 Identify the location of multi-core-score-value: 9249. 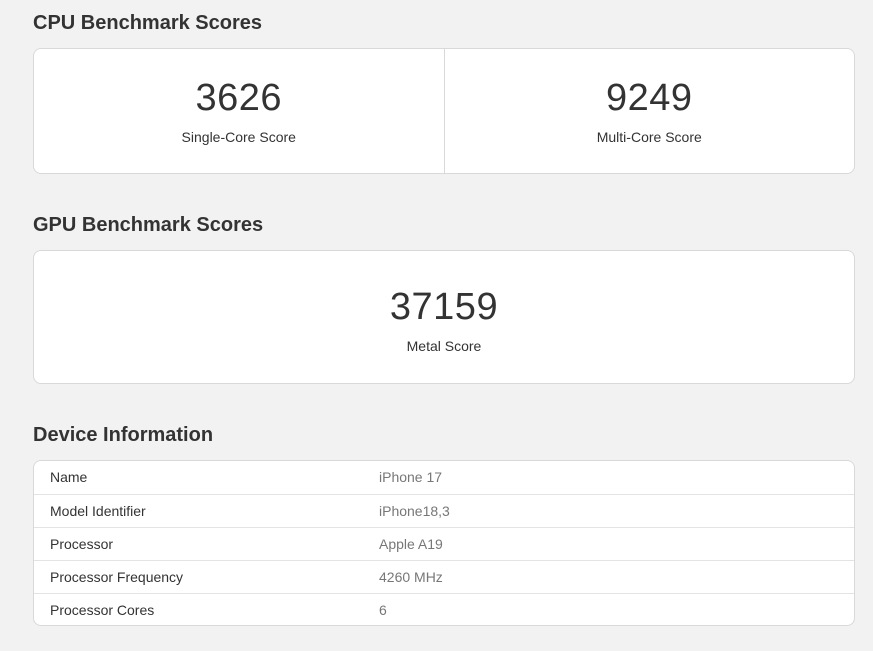
(649, 98).